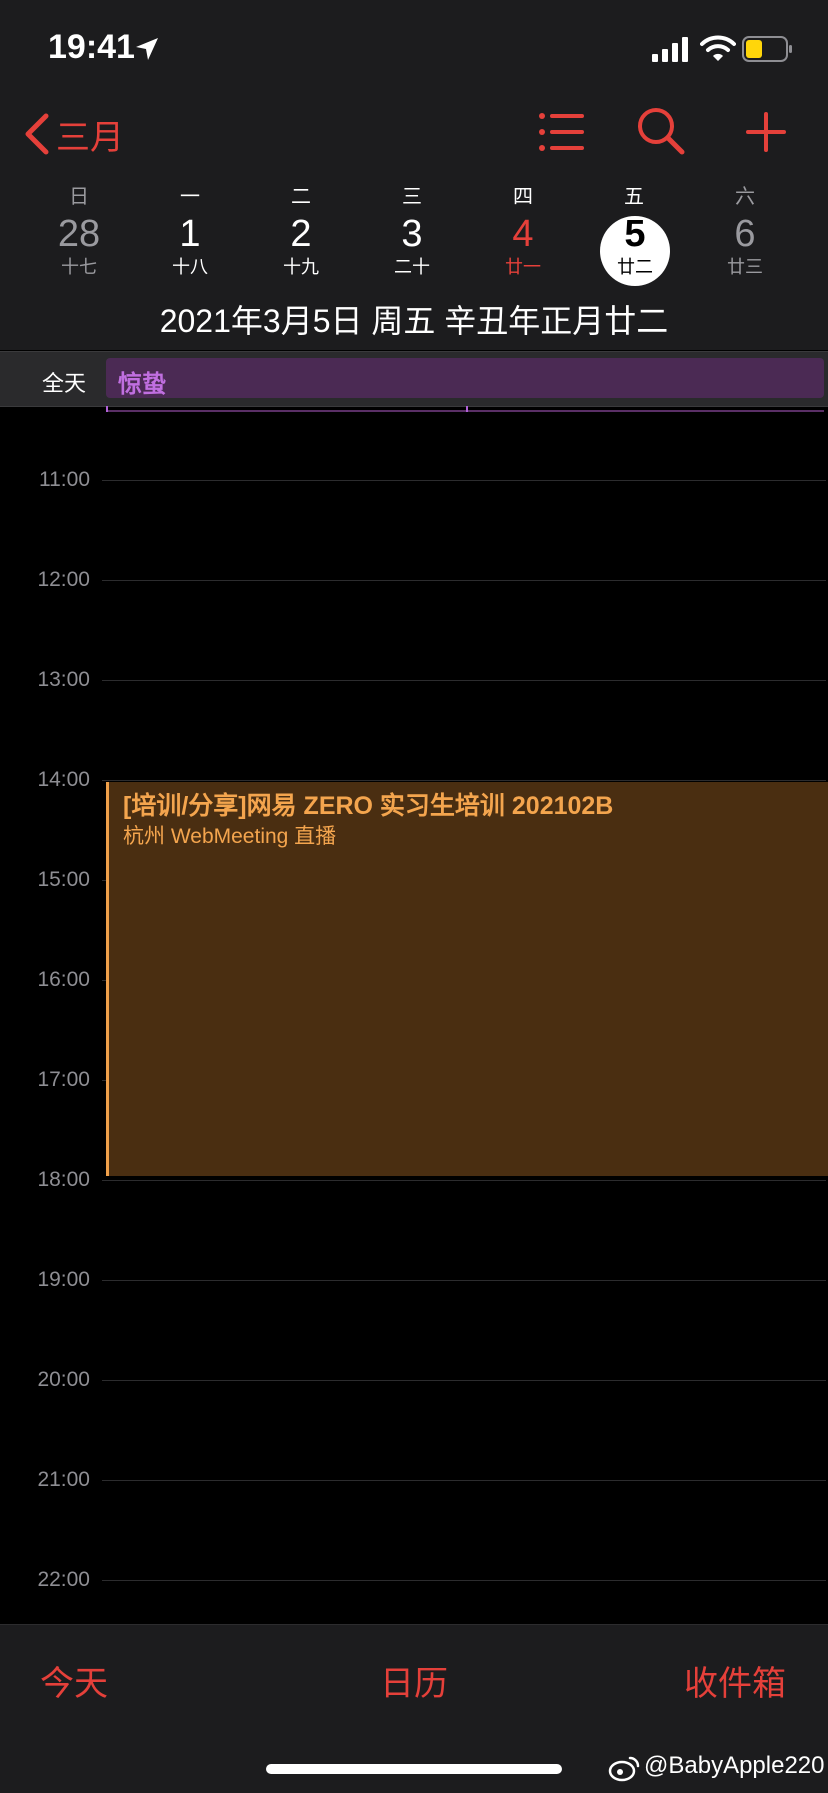 Image resolution: width=828 pixels, height=1793 pixels. What do you see at coordinates (634, 197) in the screenshot?
I see `weekday-fri: 五` at bounding box center [634, 197].